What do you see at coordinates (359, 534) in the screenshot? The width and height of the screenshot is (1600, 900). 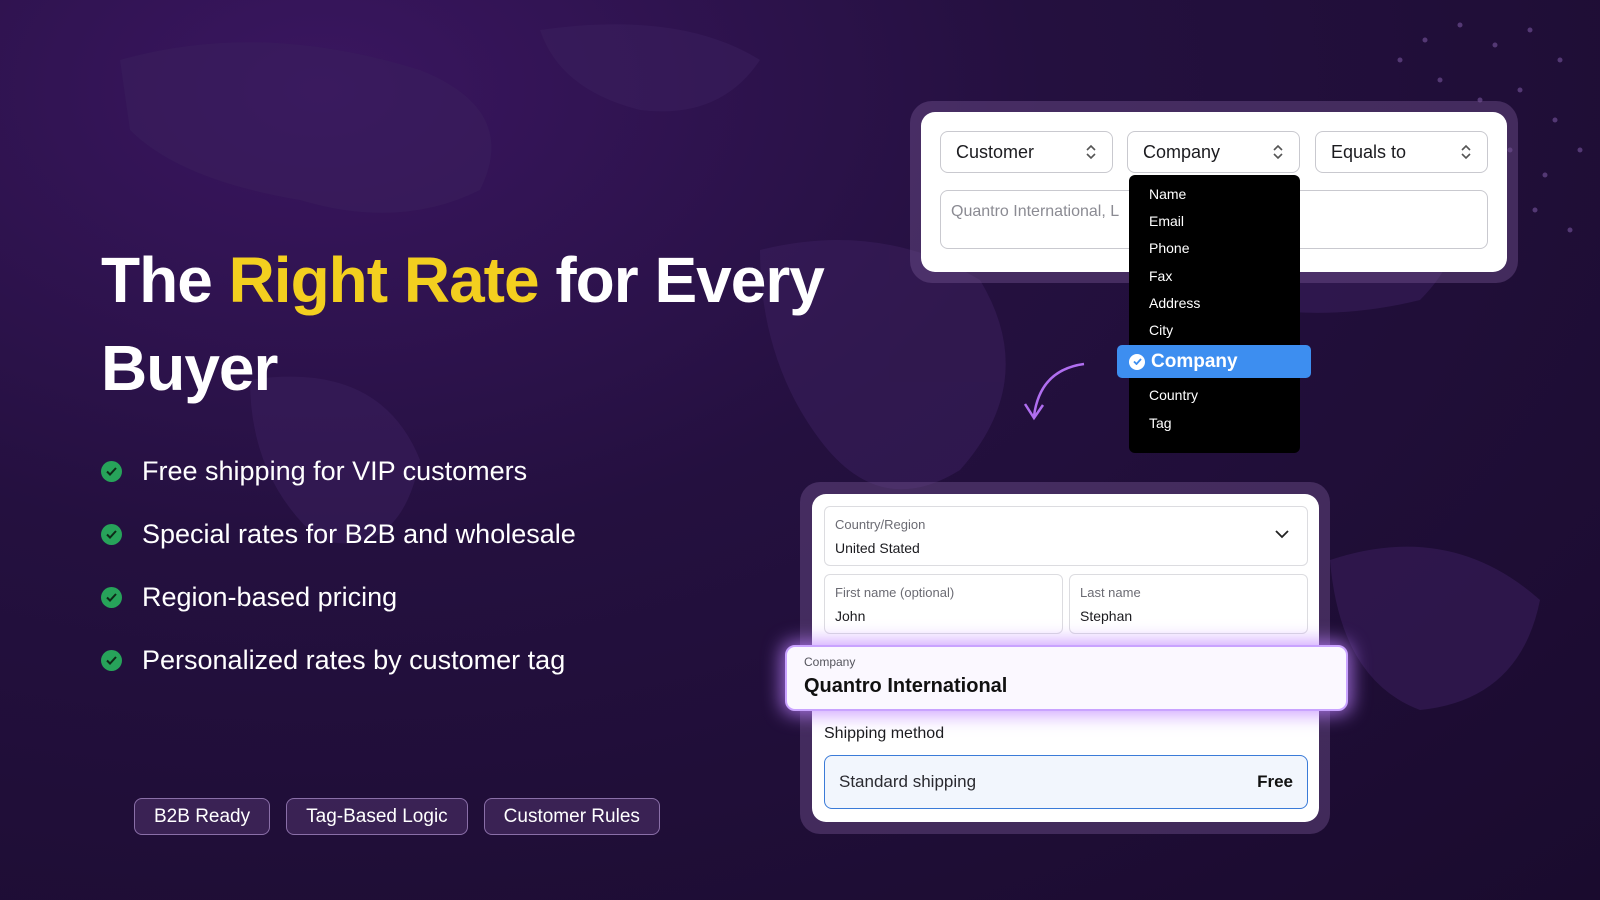 I see `feature-text: Special rates for B2B and wholesale` at bounding box center [359, 534].